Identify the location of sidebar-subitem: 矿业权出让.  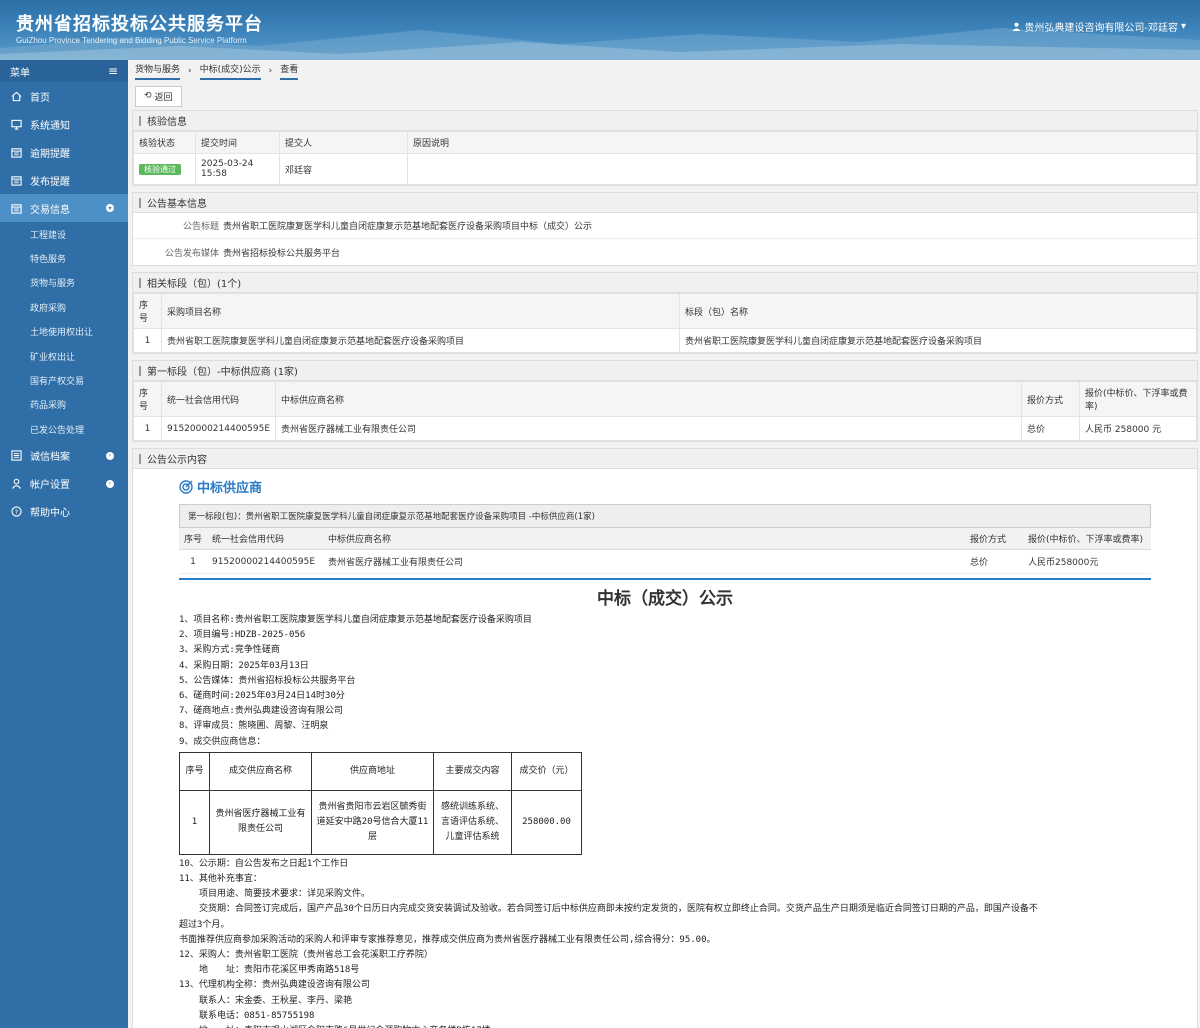
(64, 356).